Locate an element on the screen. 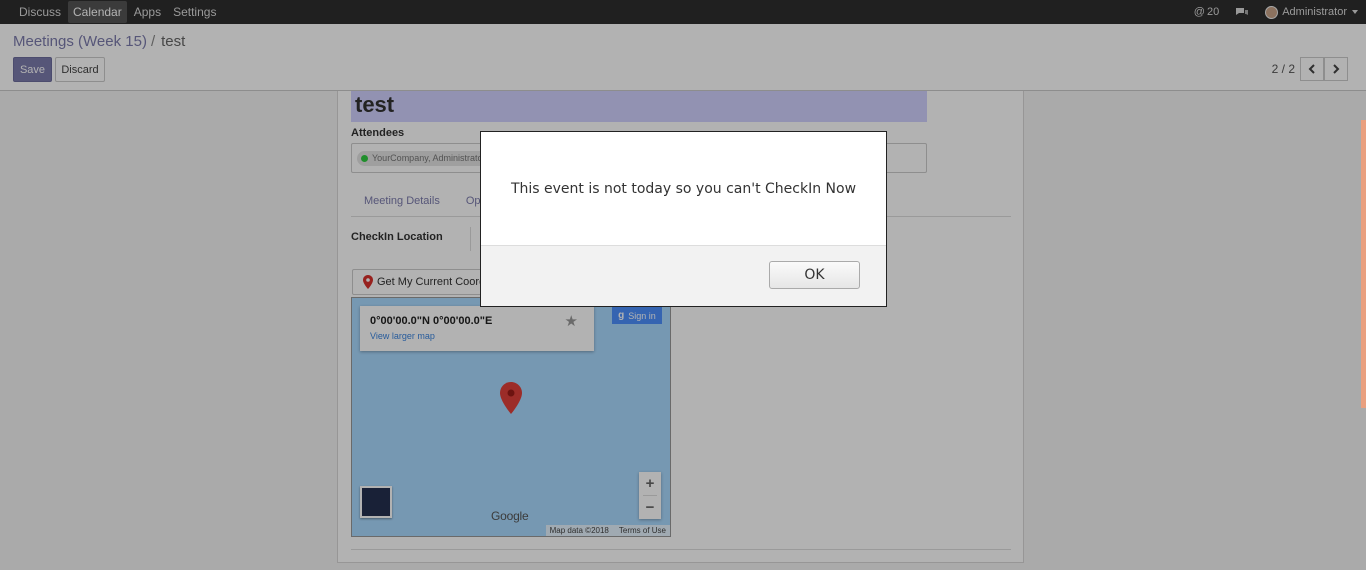 The width and height of the screenshot is (1366, 570). dialog-footer: OK is located at coordinates (683, 275).